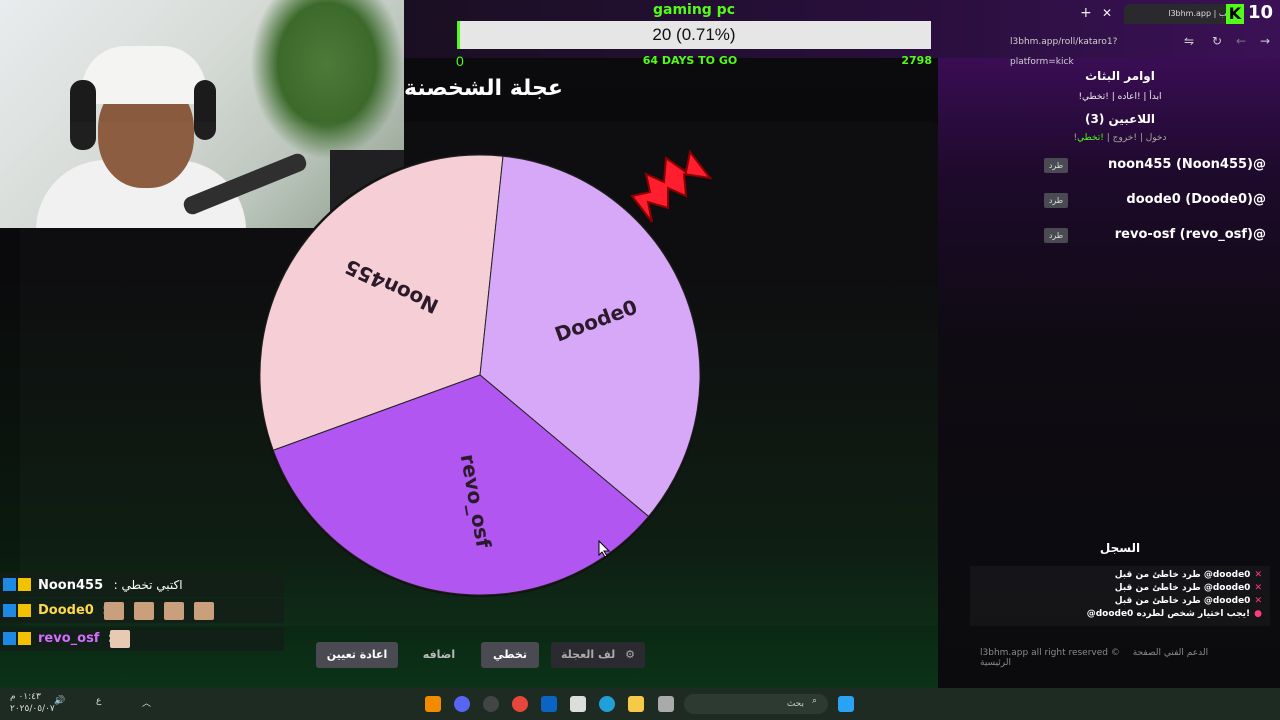  Describe the element at coordinates (1107, 13) in the screenshot. I see `close-tab-icon: ✕` at that location.